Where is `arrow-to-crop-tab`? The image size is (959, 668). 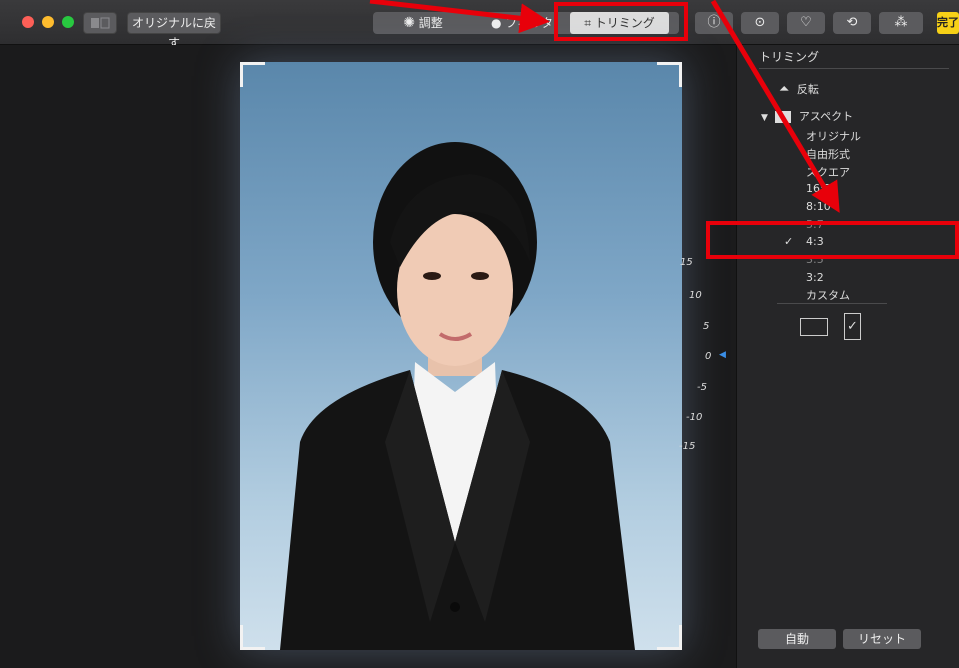 arrow-to-crop-tab is located at coordinates (459, 17).